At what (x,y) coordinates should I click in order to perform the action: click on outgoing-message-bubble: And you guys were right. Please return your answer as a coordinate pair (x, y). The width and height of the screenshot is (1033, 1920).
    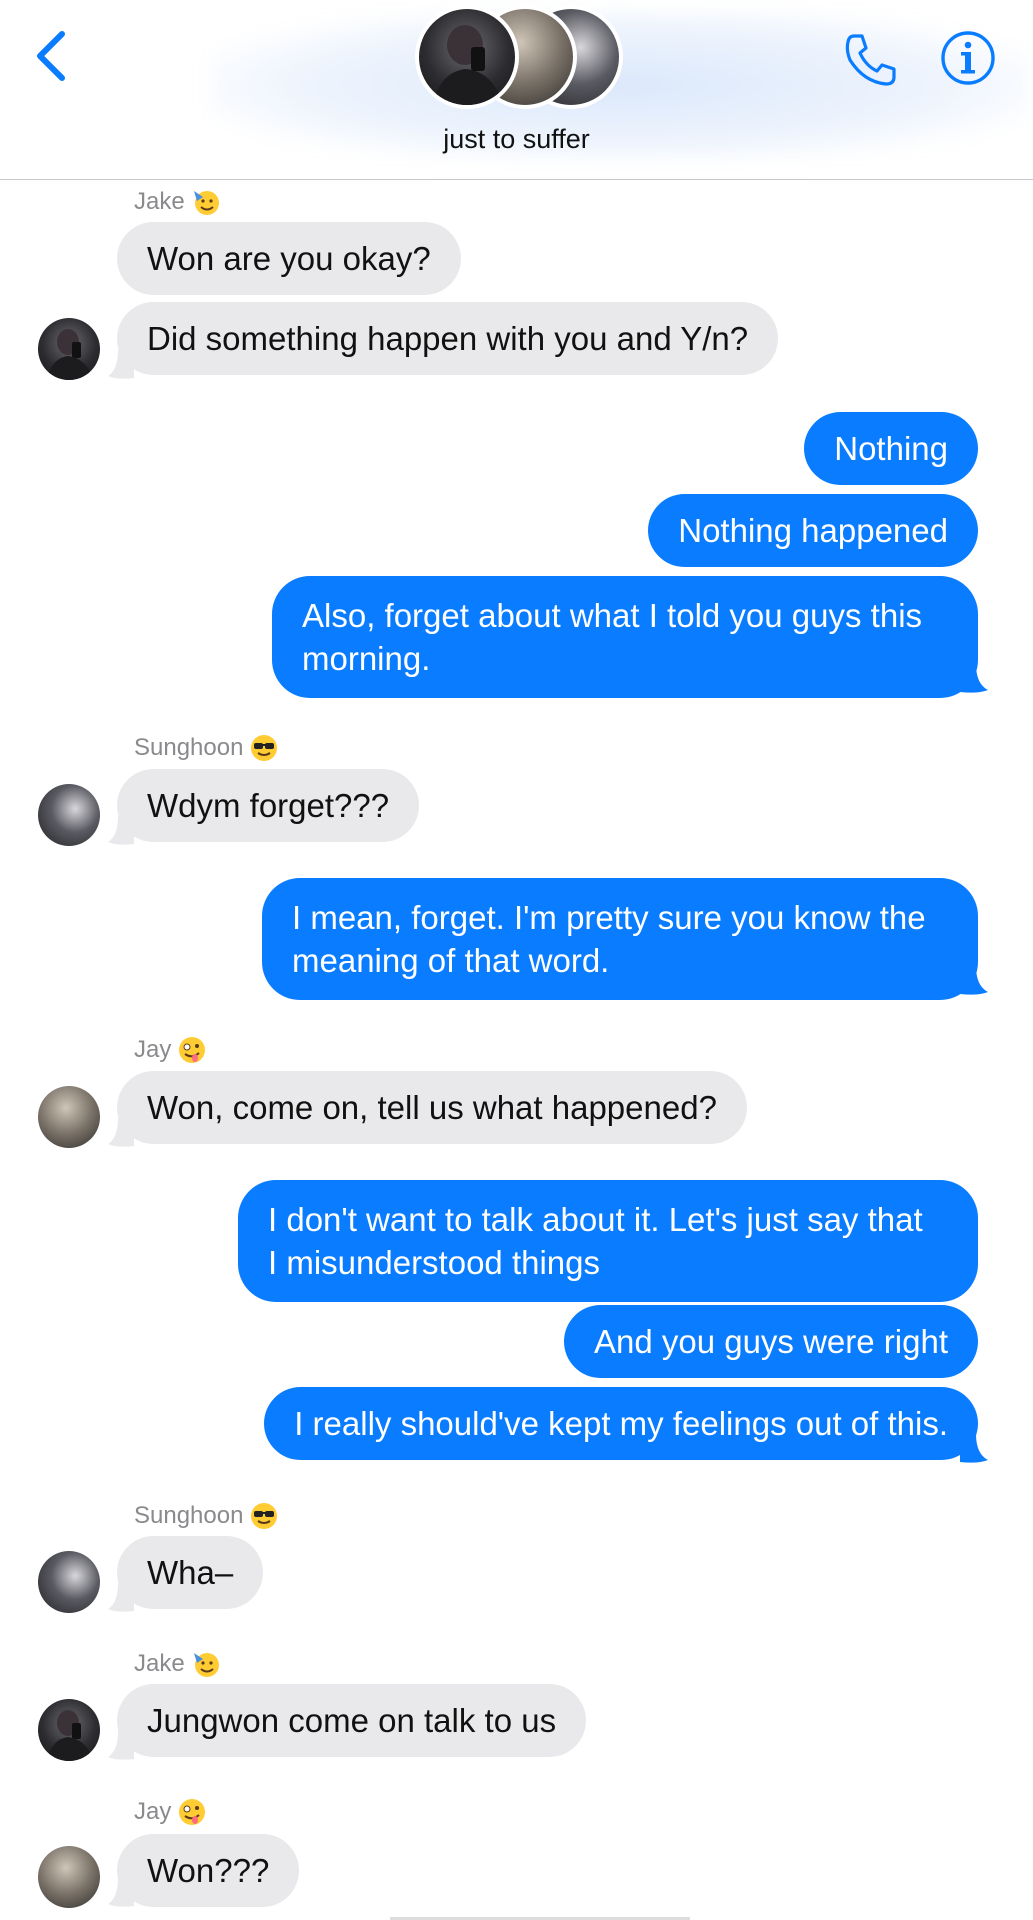
    Looking at the image, I should click on (770, 1341).